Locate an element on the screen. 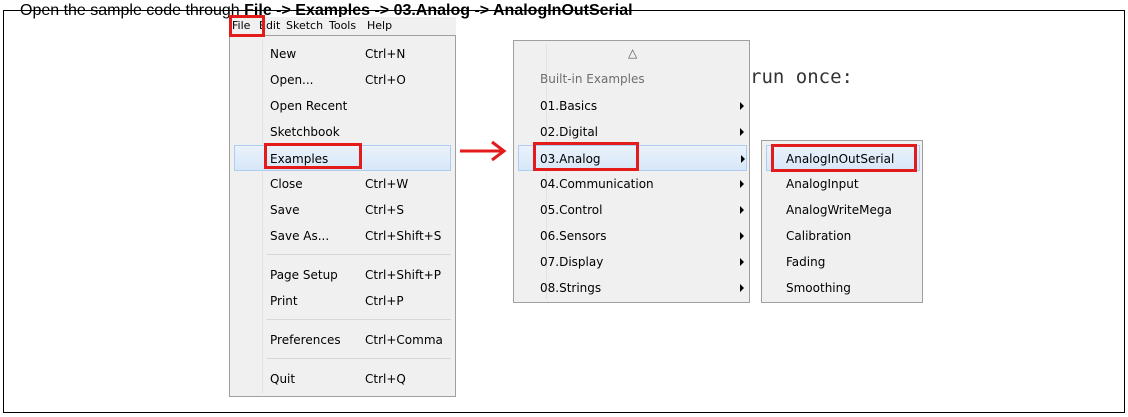  menu-item-shortcut: Ctrl+W is located at coordinates (387, 184).